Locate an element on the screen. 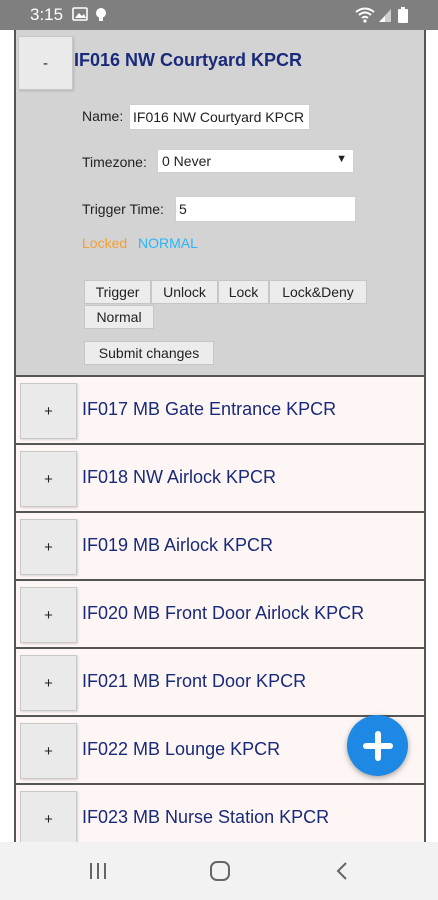 The width and height of the screenshot is (438, 900). door-row-title: IF020 MB Front Door Airlock KPCR is located at coordinates (223, 613).